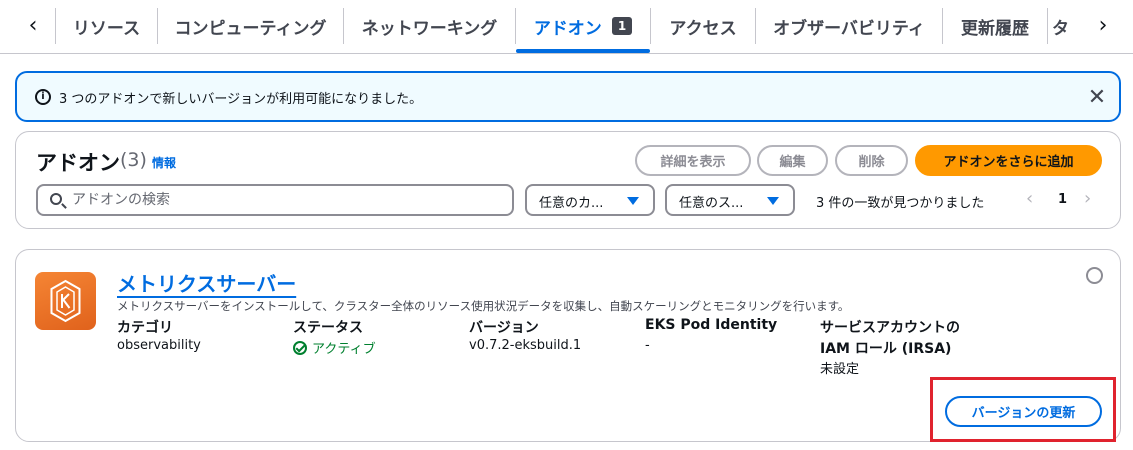 The image size is (1133, 450). What do you see at coordinates (568, 96) in the screenshot?
I see `update-available-flash: i 3 つのアドオンで新しいバージョンが利用可能になりました。 ✕` at bounding box center [568, 96].